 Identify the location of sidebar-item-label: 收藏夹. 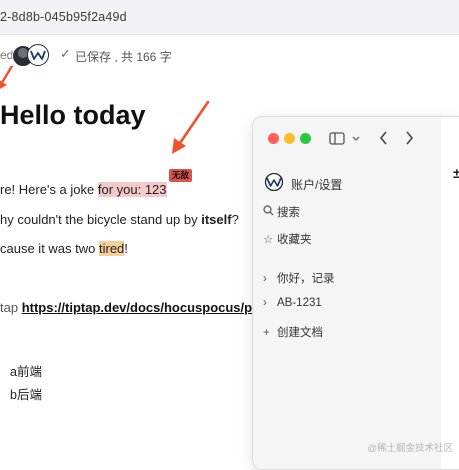
(294, 240).